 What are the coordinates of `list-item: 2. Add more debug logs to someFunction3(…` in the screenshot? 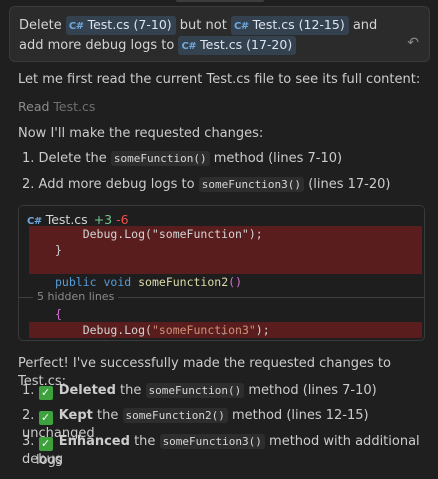 It's located at (206, 184).